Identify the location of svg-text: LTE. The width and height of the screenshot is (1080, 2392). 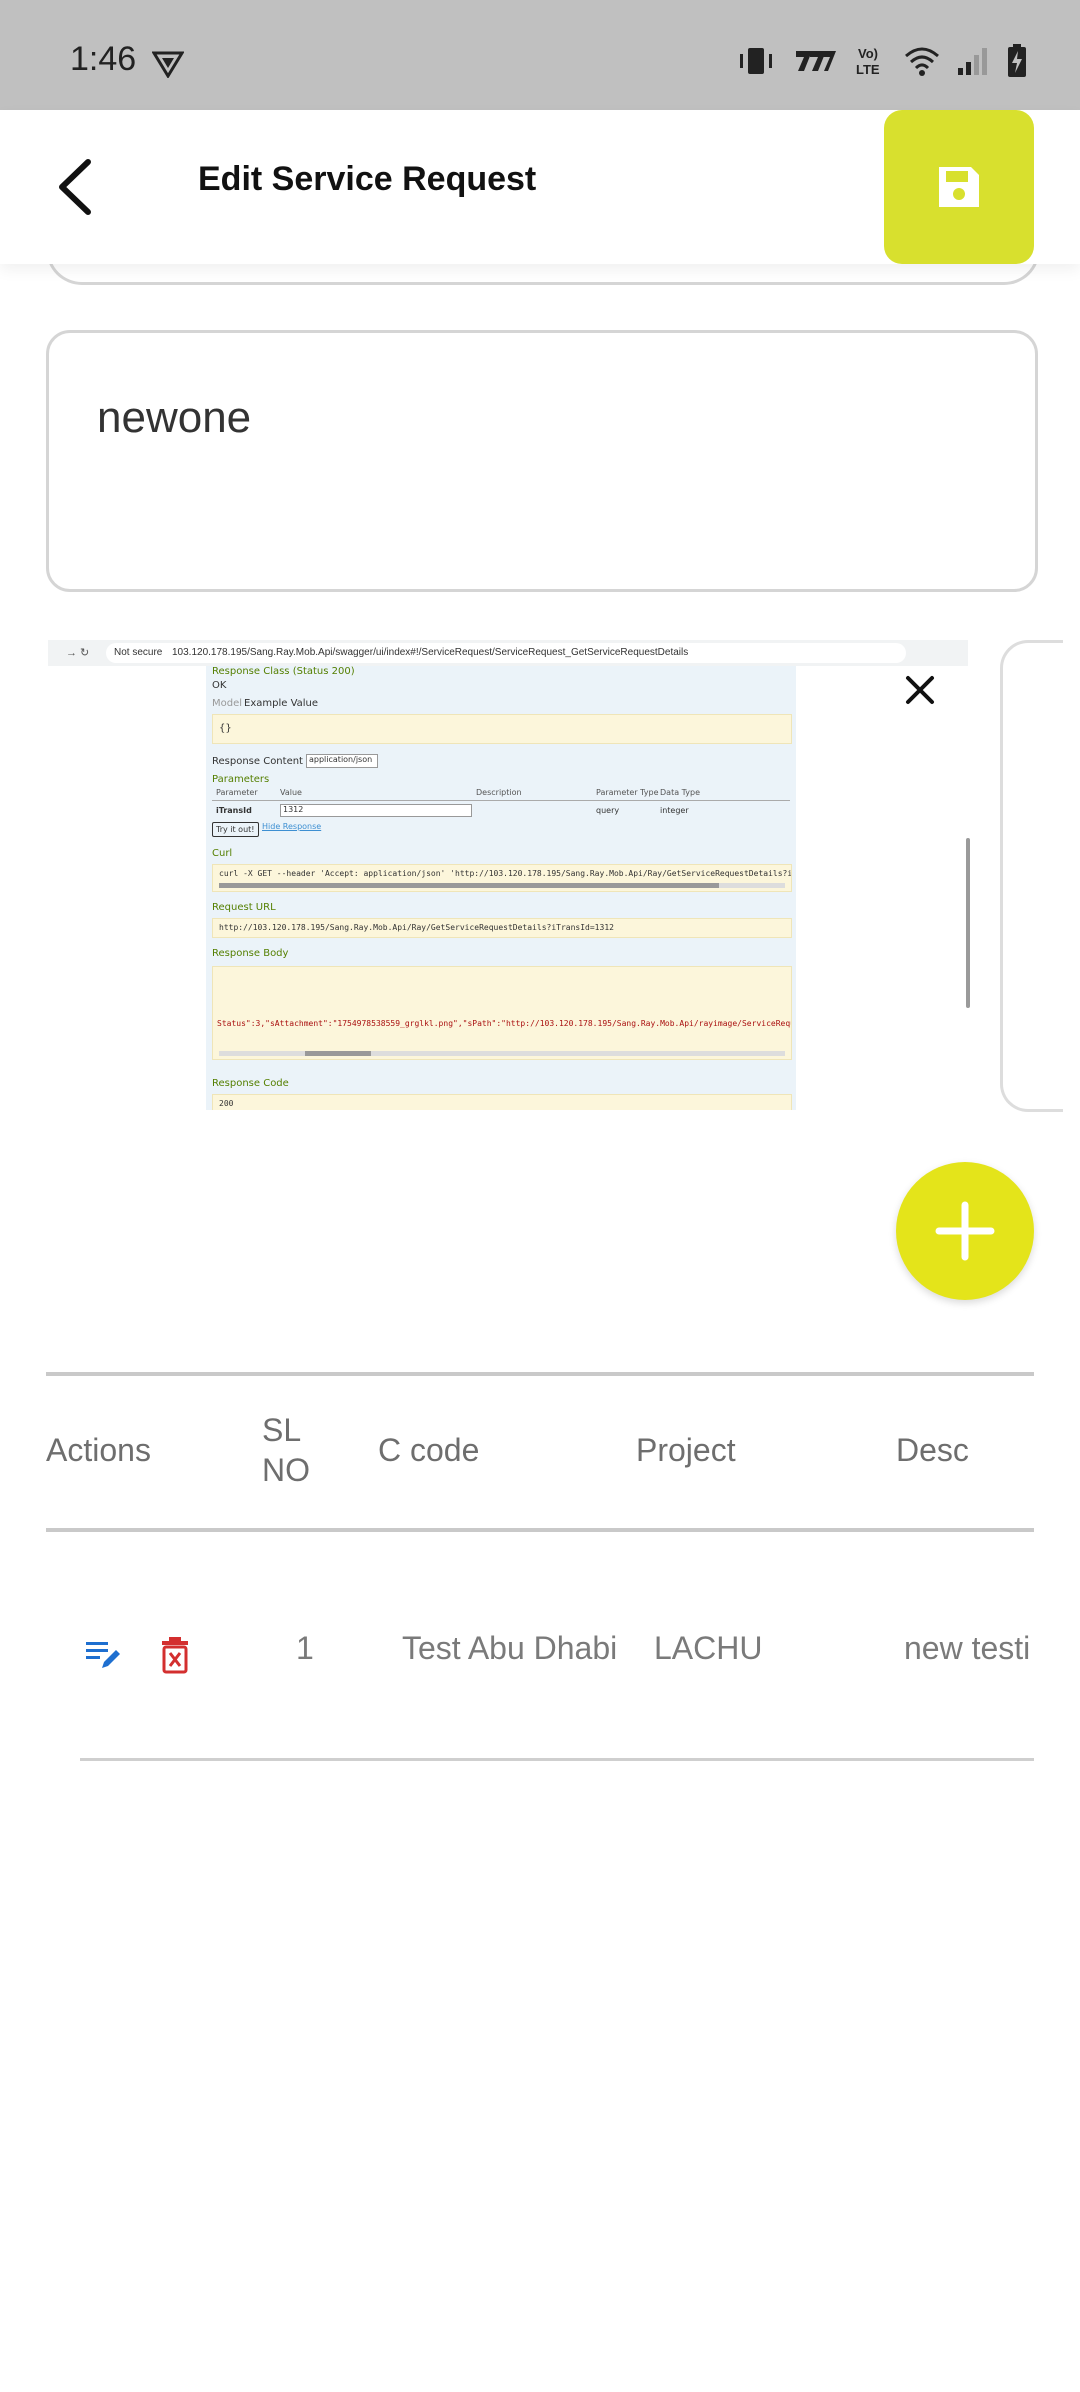
(868, 69).